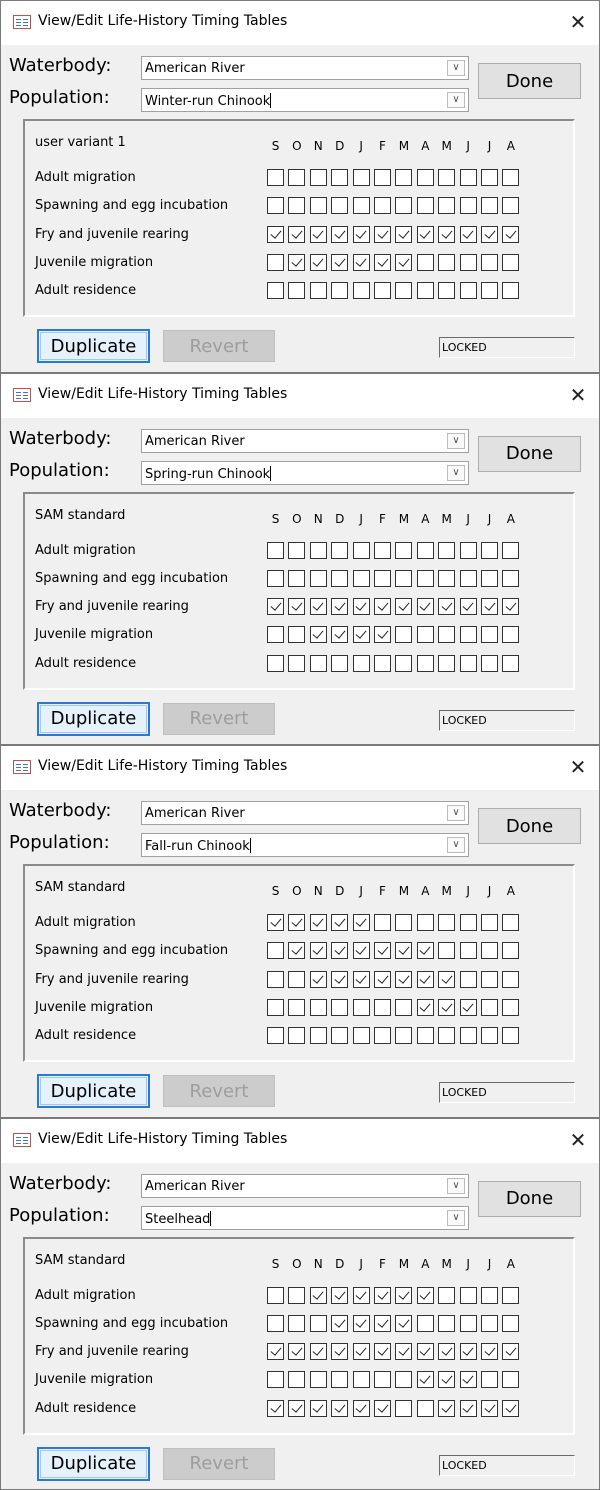 This screenshot has width=600, height=1490. Describe the element at coordinates (305, 100) in the screenshot. I see `population-combo: Winter-run Chinook ∨` at that location.